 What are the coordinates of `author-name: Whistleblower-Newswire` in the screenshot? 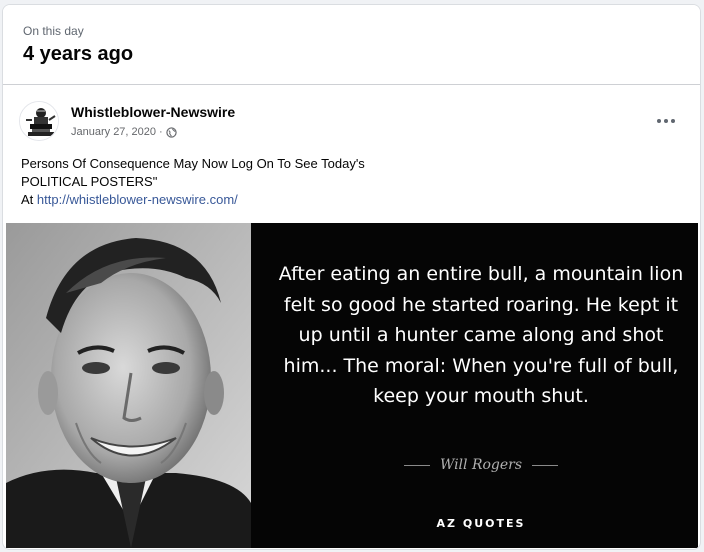 It's located at (153, 112).